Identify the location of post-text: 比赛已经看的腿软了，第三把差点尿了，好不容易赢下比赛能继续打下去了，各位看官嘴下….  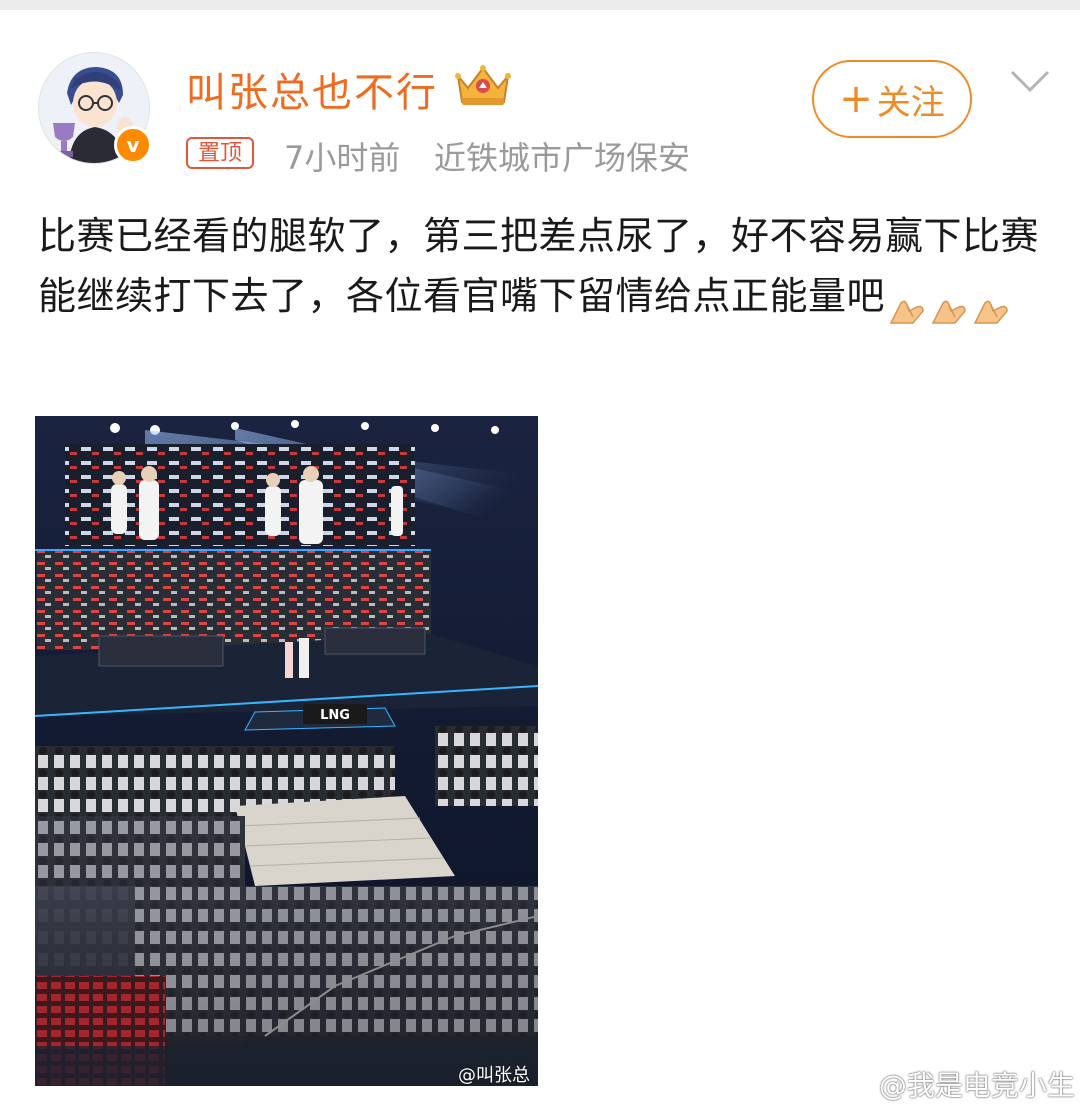
(543, 266).